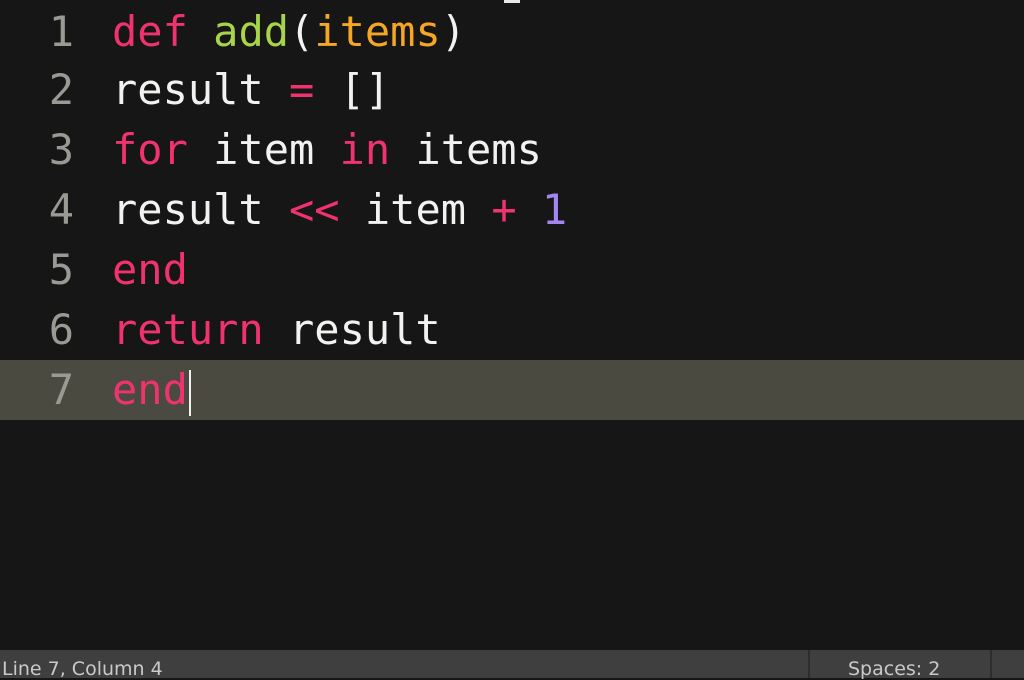 The width and height of the screenshot is (1024, 680). Describe the element at coordinates (150, 149) in the screenshot. I see `token-keyword: for` at that location.